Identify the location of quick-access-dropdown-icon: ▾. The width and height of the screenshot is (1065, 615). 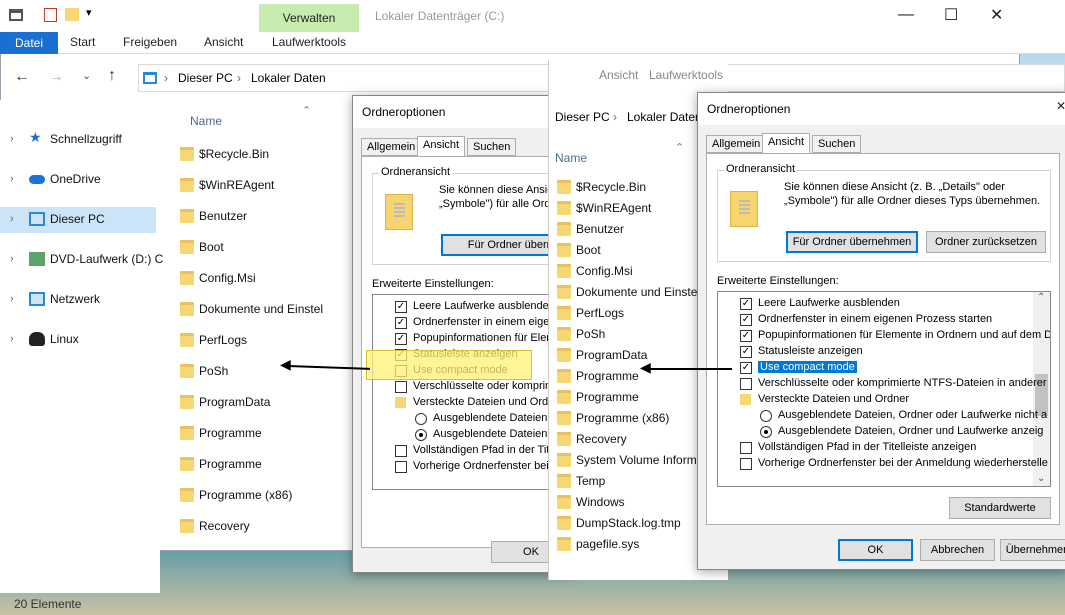
(89, 12).